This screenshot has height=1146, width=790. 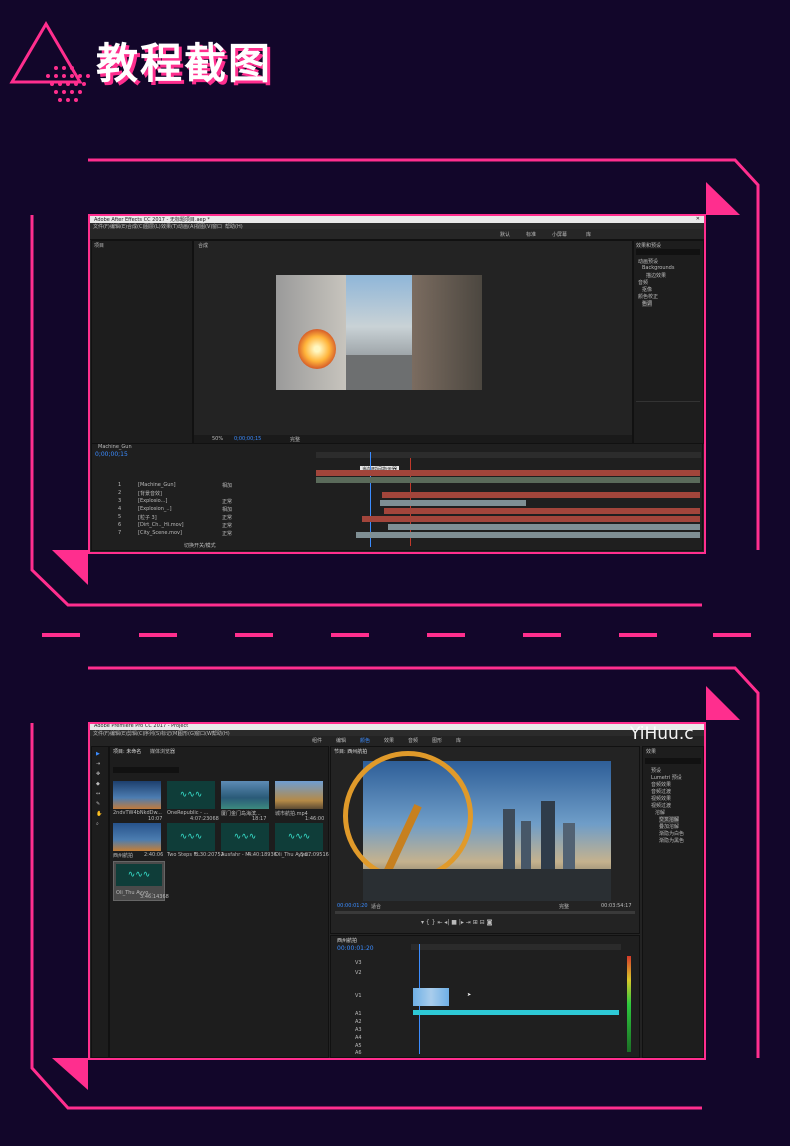 I want to click on program-current-time: 00:00:01:20, so click(x=352, y=906).